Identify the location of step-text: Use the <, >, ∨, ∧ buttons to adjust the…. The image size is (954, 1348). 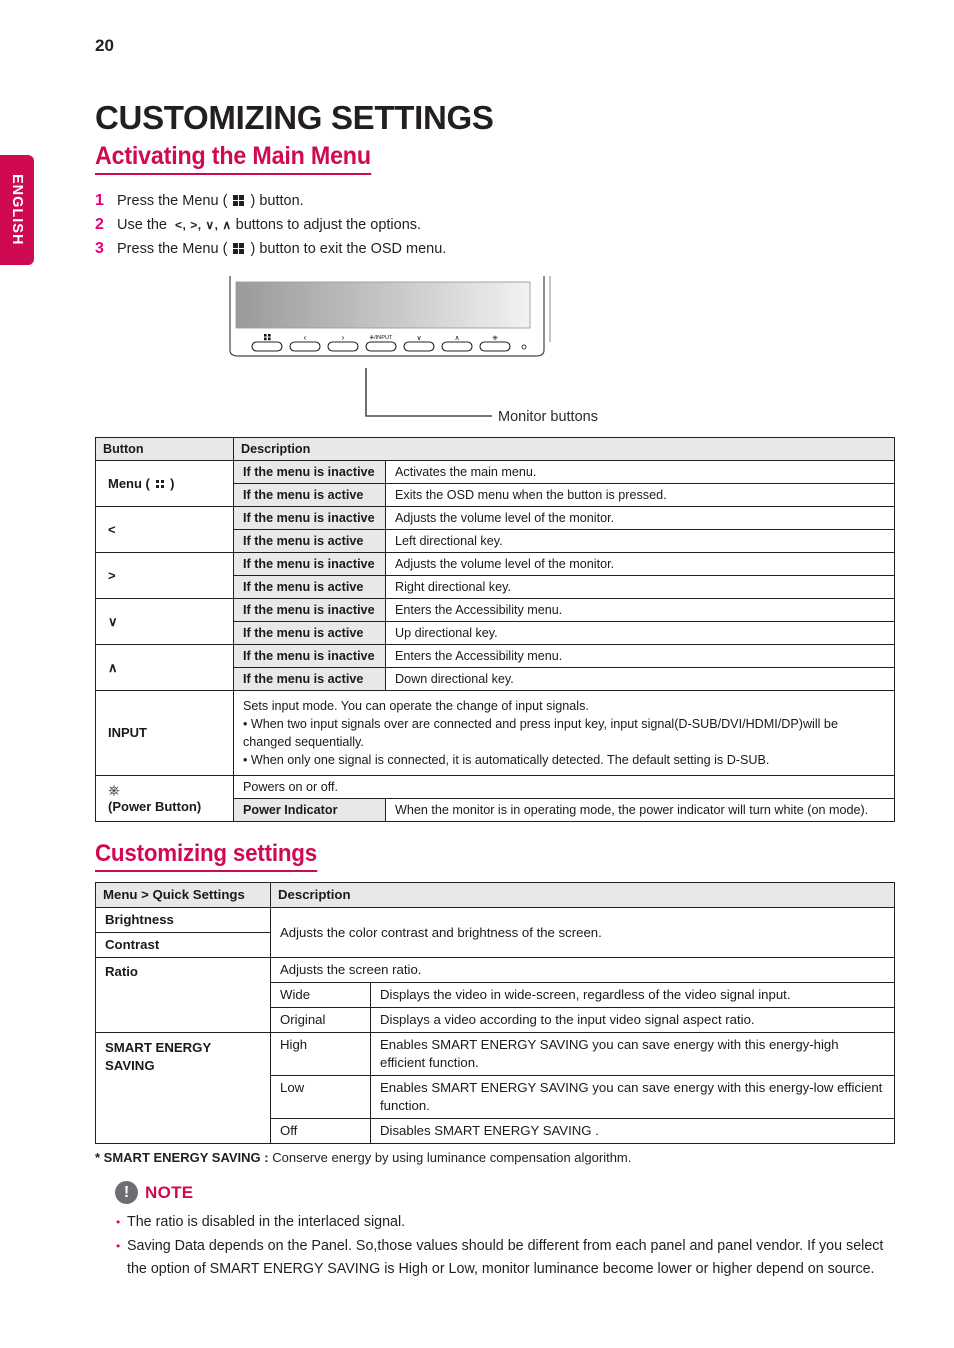
(269, 225).